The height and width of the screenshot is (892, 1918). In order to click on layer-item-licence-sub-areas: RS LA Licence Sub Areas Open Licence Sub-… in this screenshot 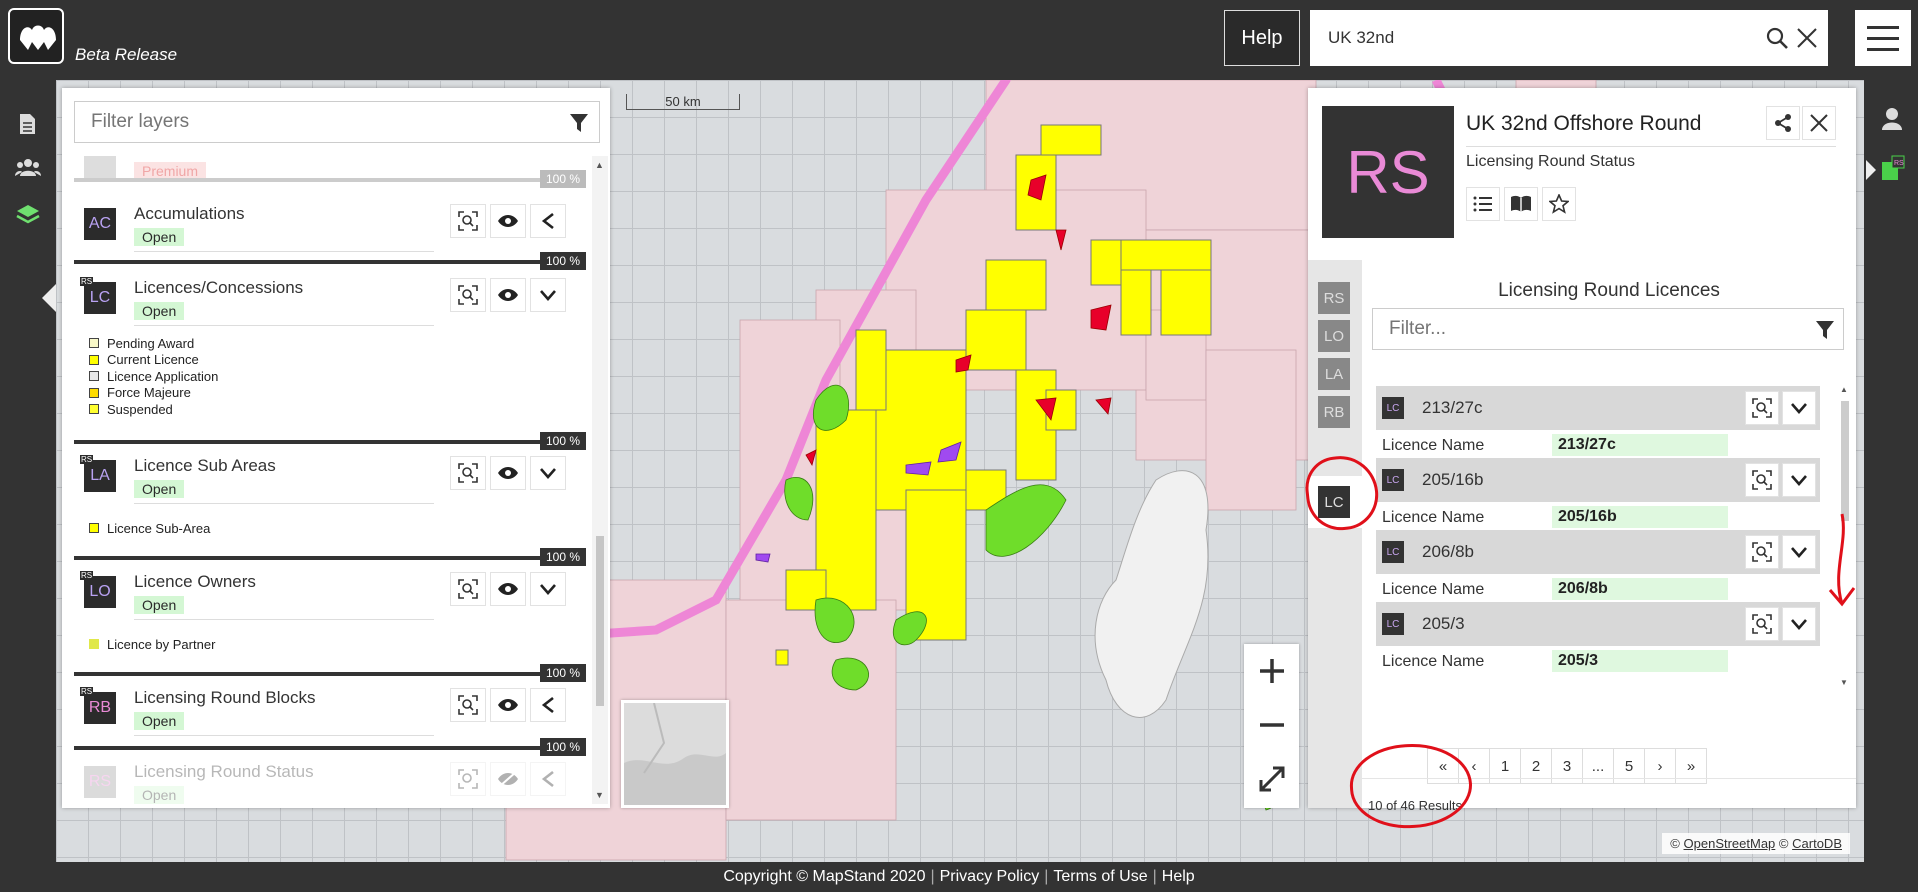, I will do `click(330, 505)`.